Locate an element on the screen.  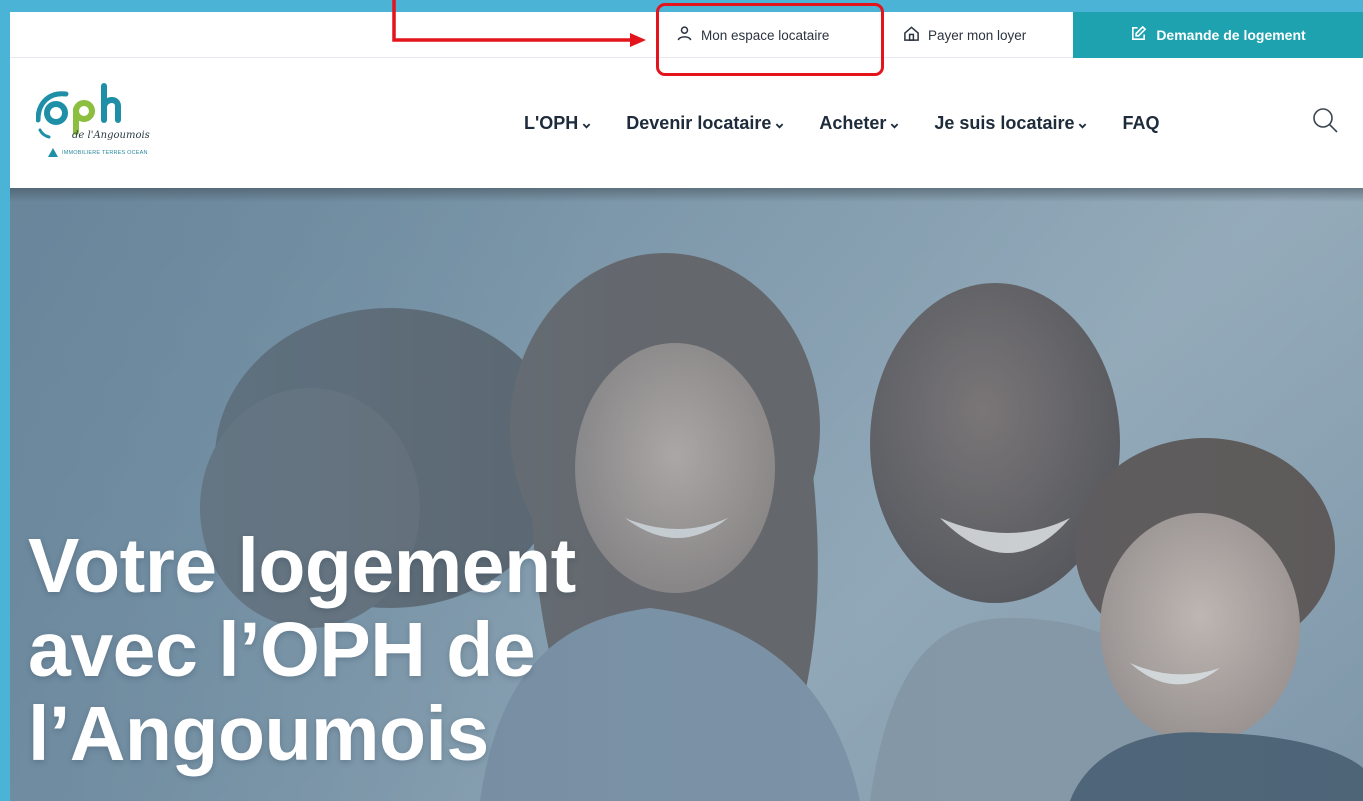
user-icon is located at coordinates (684, 35).